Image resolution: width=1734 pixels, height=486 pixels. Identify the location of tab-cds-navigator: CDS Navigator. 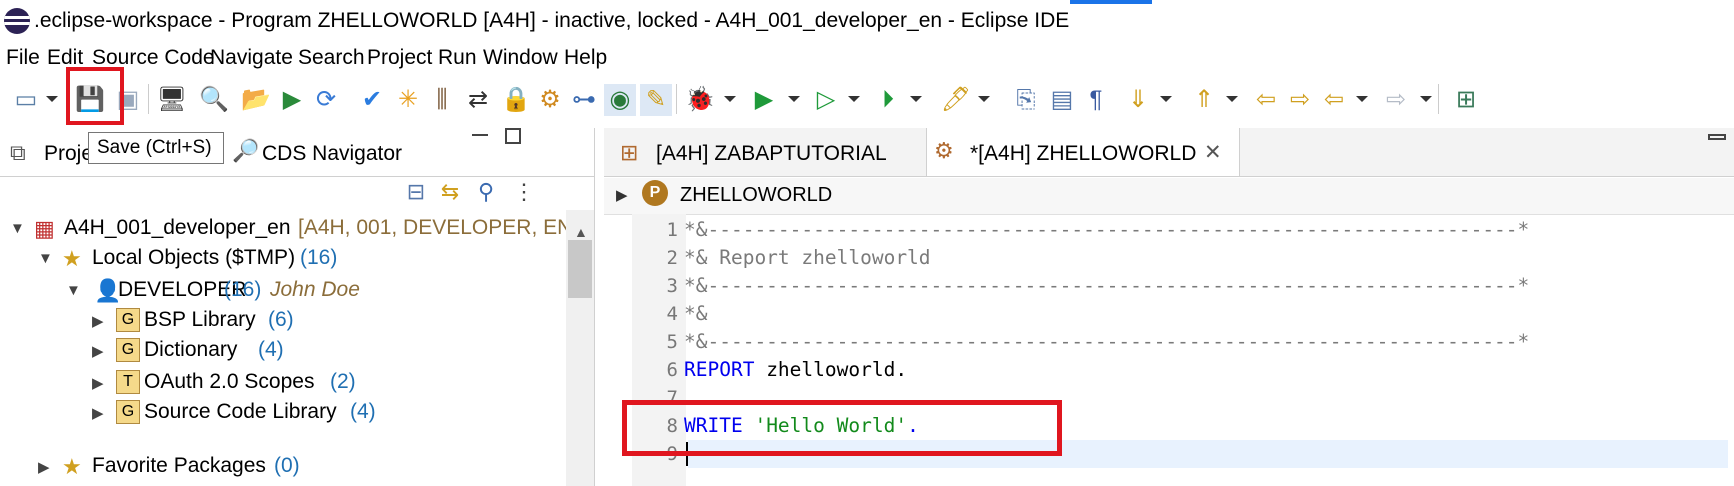
(332, 154).